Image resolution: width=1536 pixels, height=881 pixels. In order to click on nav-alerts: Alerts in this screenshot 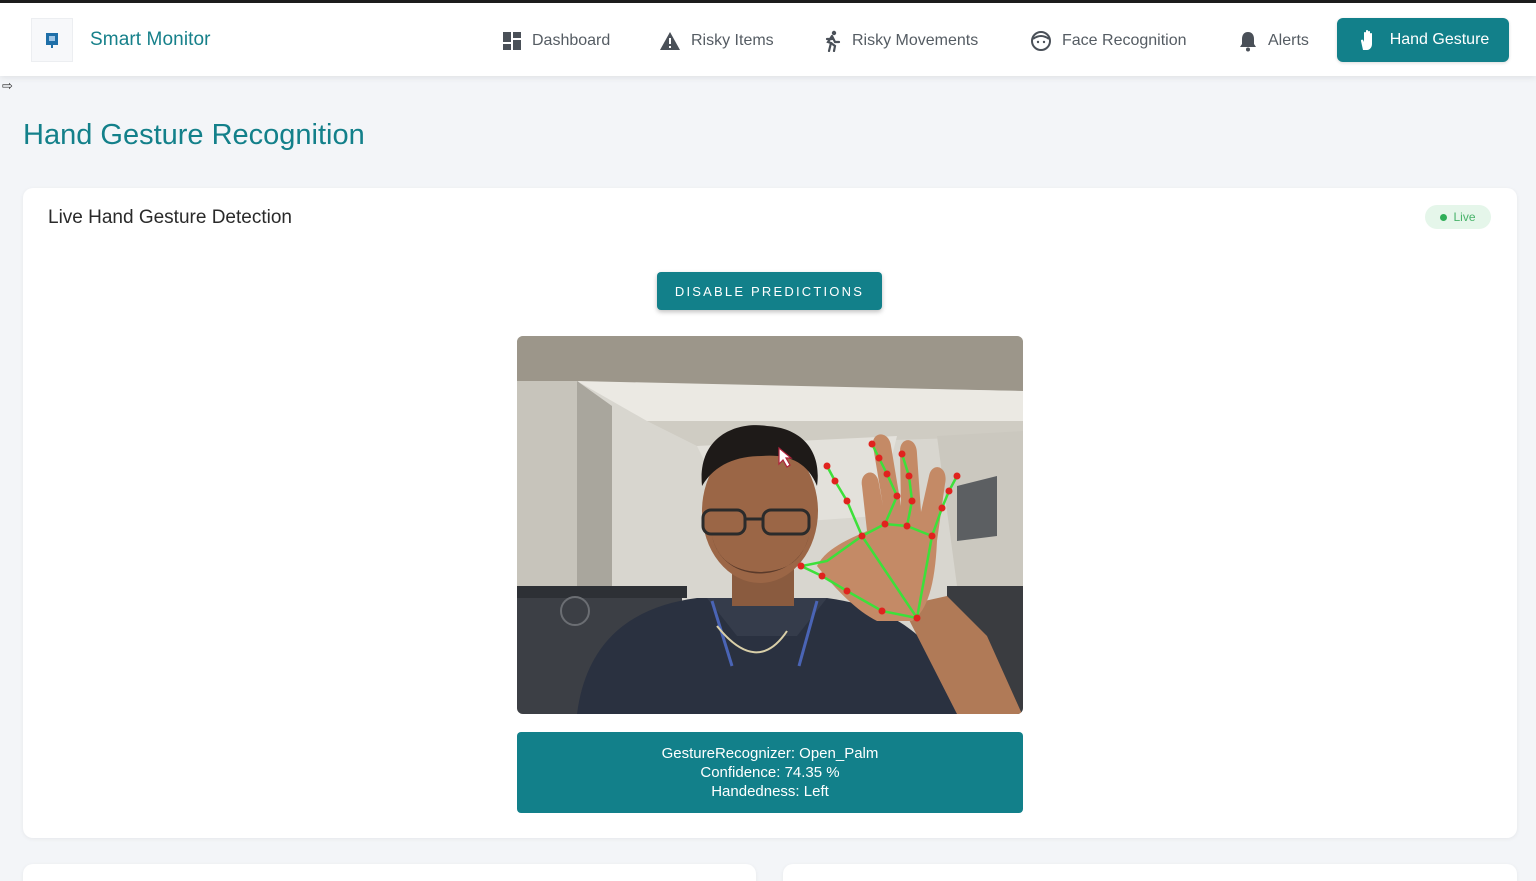, I will do `click(1273, 41)`.